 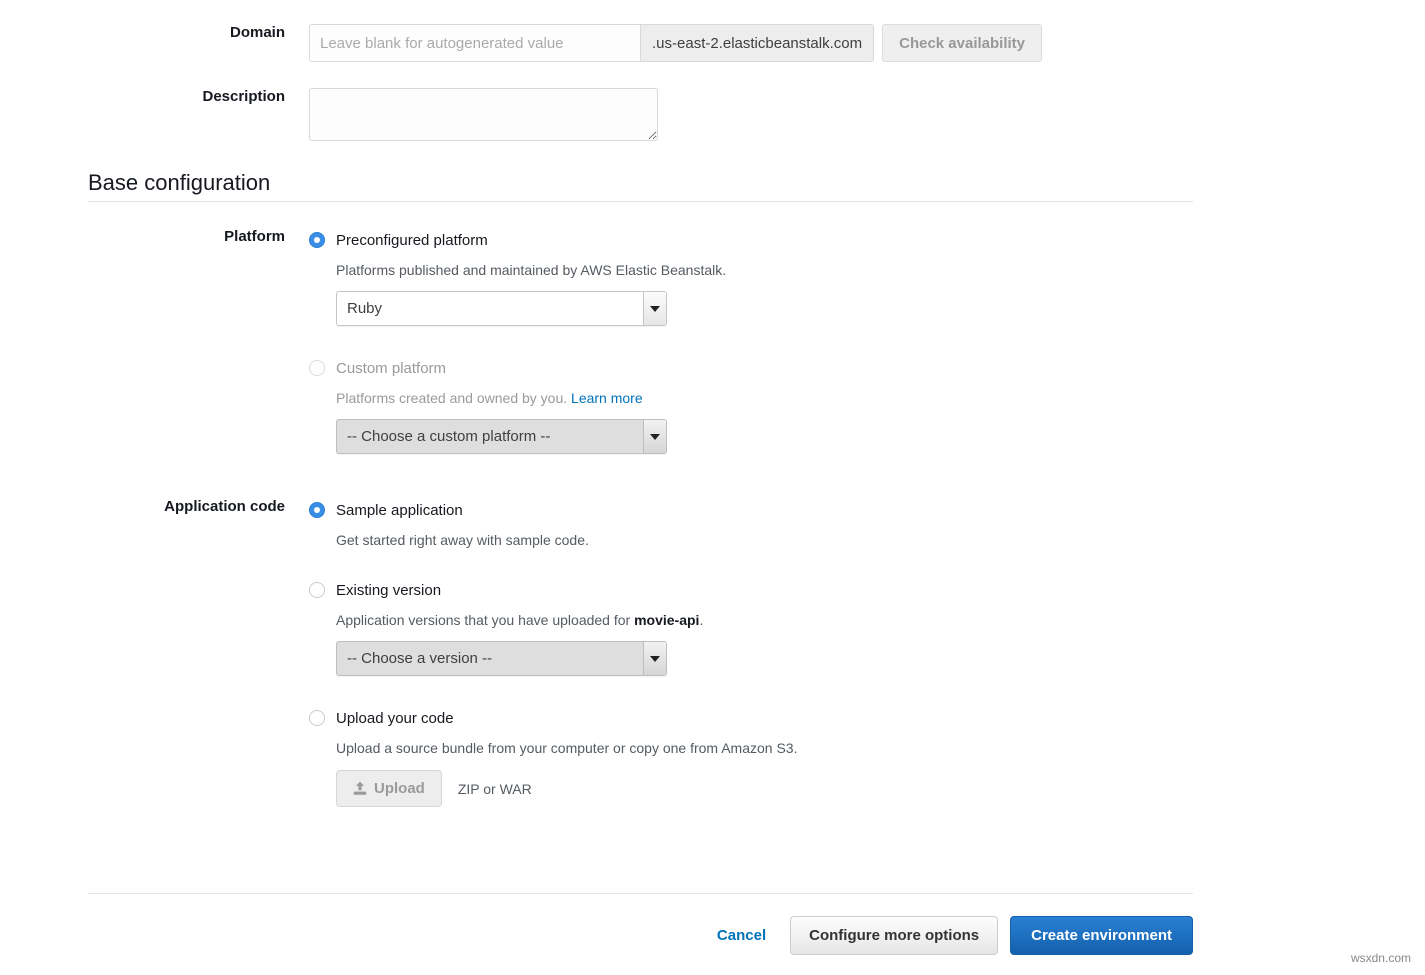 What do you see at coordinates (243, 96) in the screenshot?
I see `description-label: Description` at bounding box center [243, 96].